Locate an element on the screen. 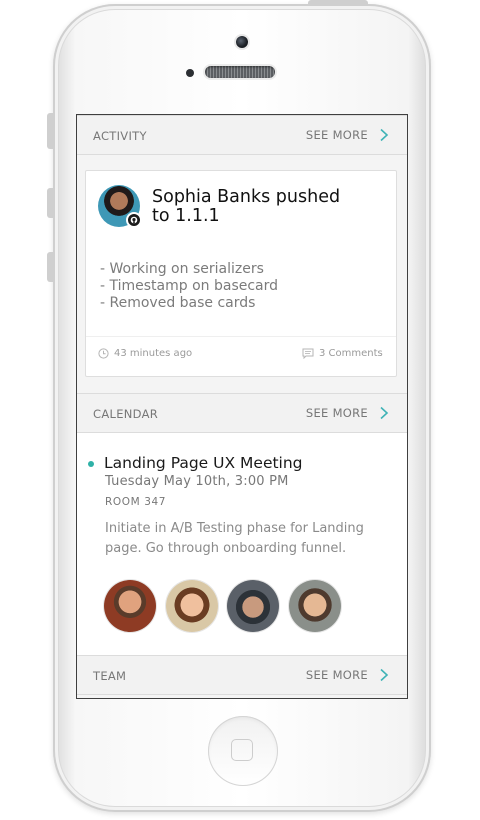 This screenshot has height=820, width=480. proximity-sensor is located at coordinates (190, 73).